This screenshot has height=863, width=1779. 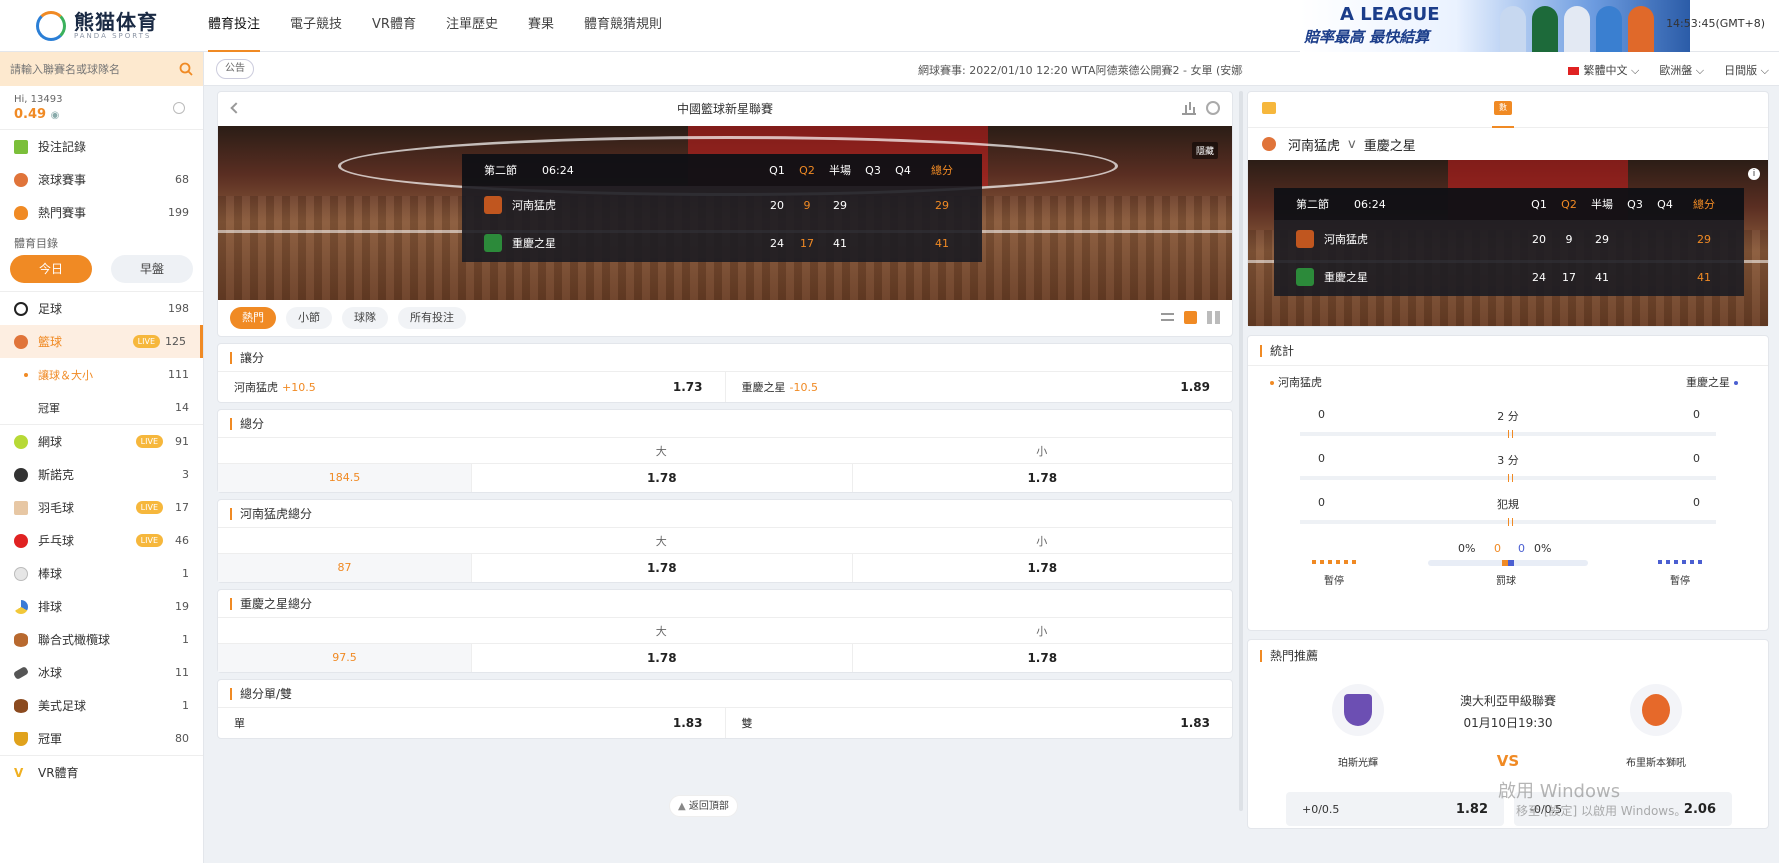 I want to click on tab-indicator, so click(x=1503, y=127).